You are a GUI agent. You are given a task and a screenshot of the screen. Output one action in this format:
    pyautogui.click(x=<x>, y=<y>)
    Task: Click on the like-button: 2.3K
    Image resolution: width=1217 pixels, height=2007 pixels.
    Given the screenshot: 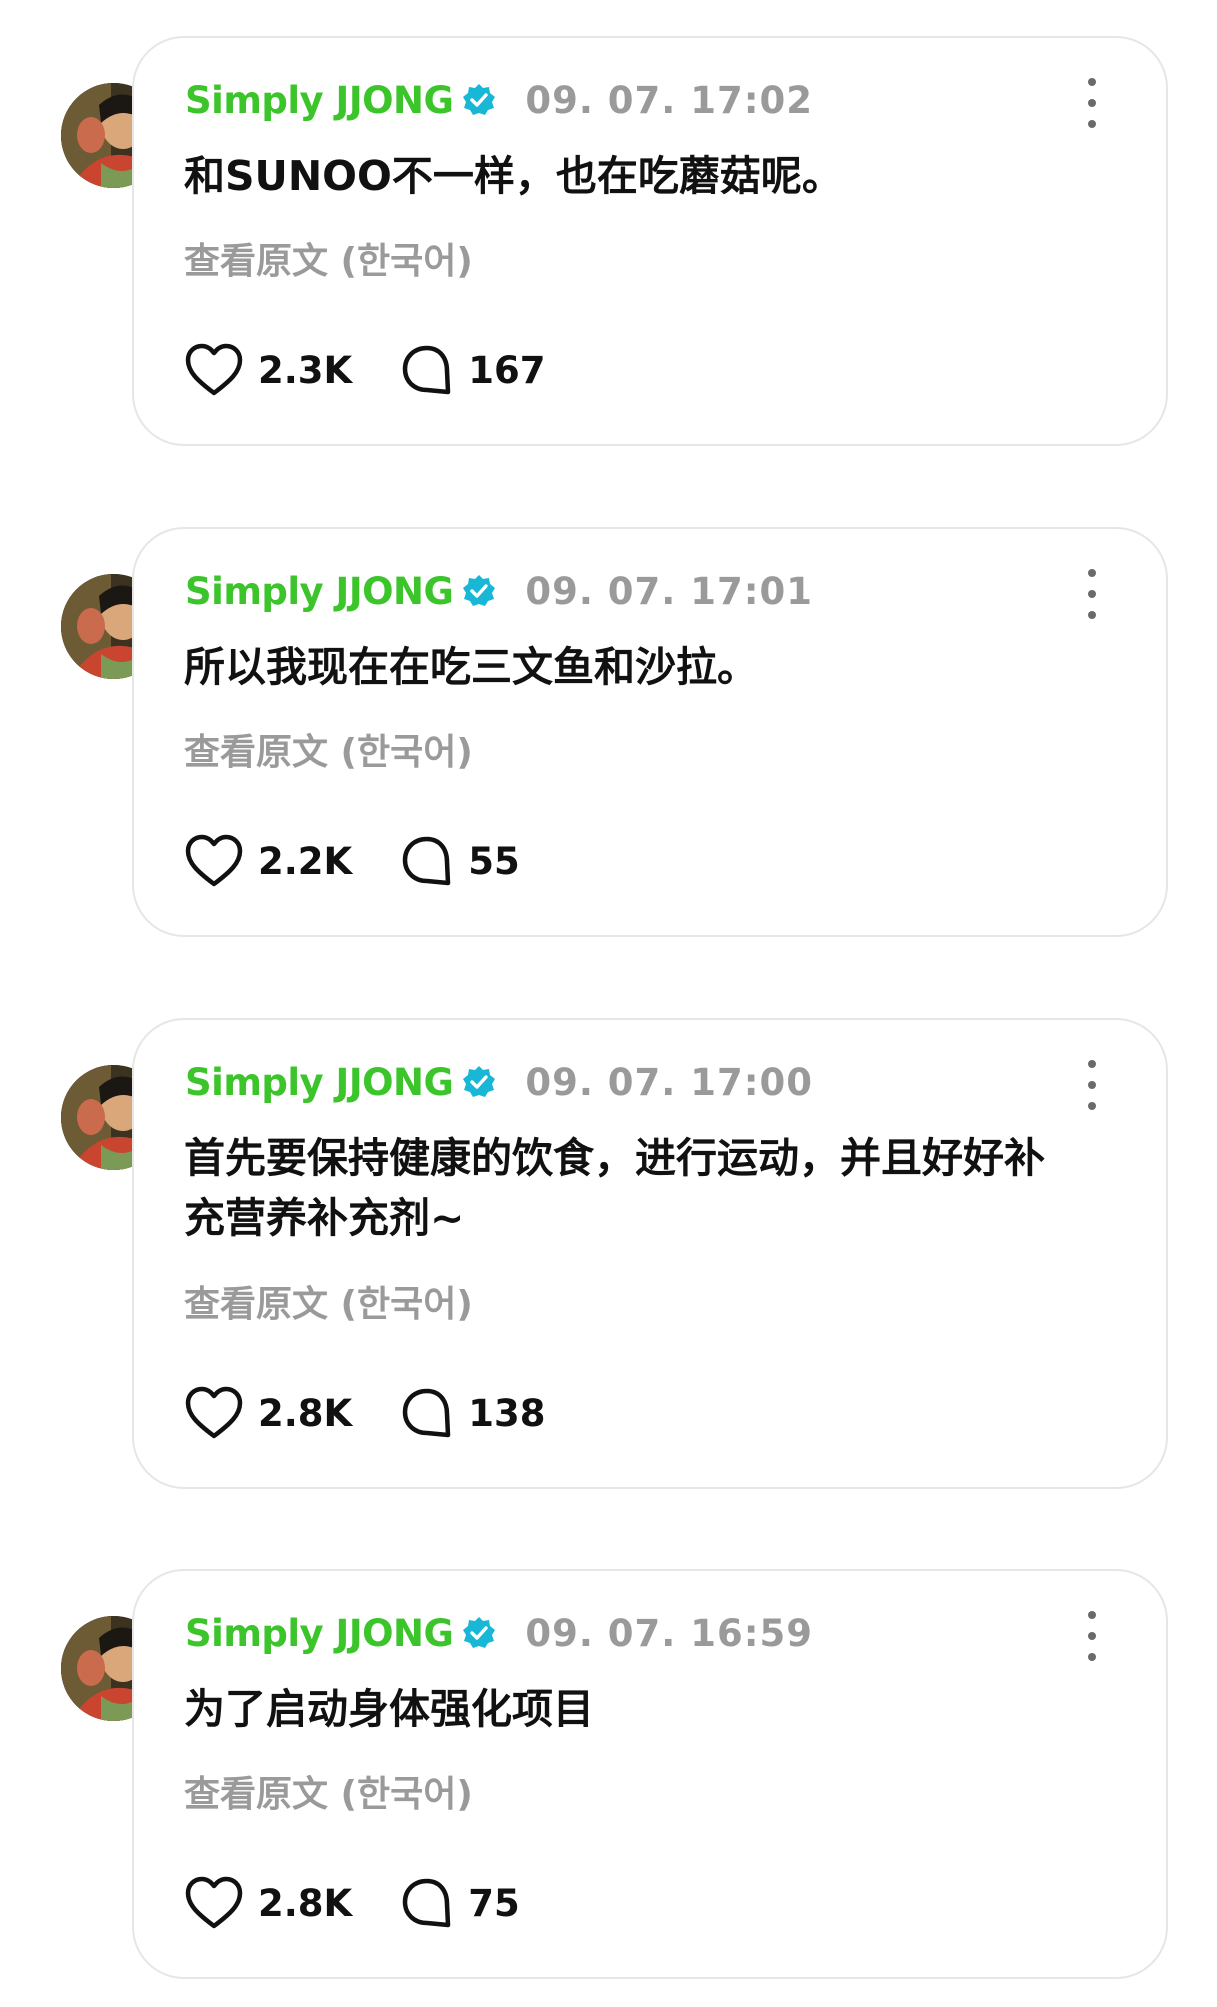 What is the action you would take?
    pyautogui.click(x=268, y=370)
    